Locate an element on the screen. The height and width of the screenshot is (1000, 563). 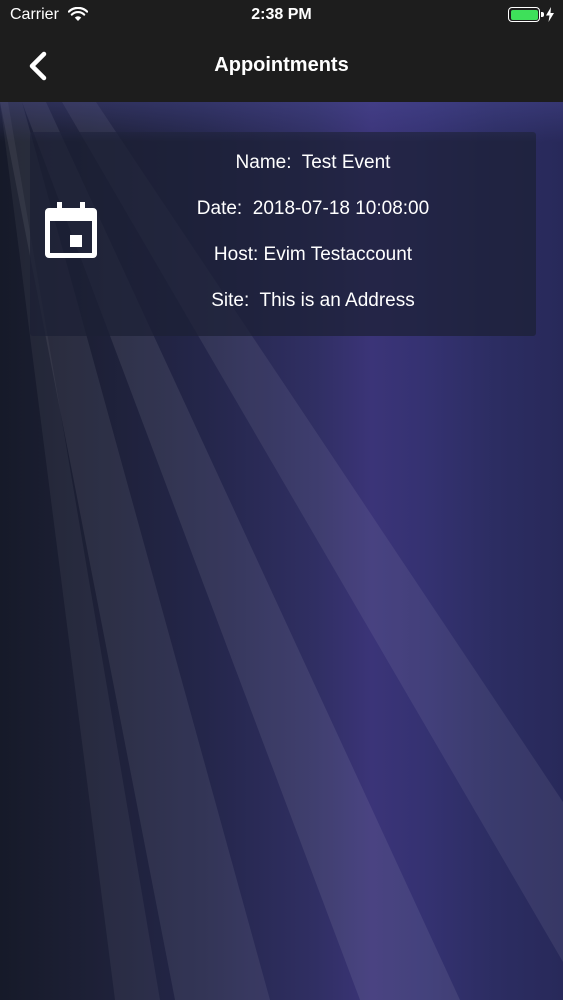
appointment-name: Name: Test Event is located at coordinates (313, 162).